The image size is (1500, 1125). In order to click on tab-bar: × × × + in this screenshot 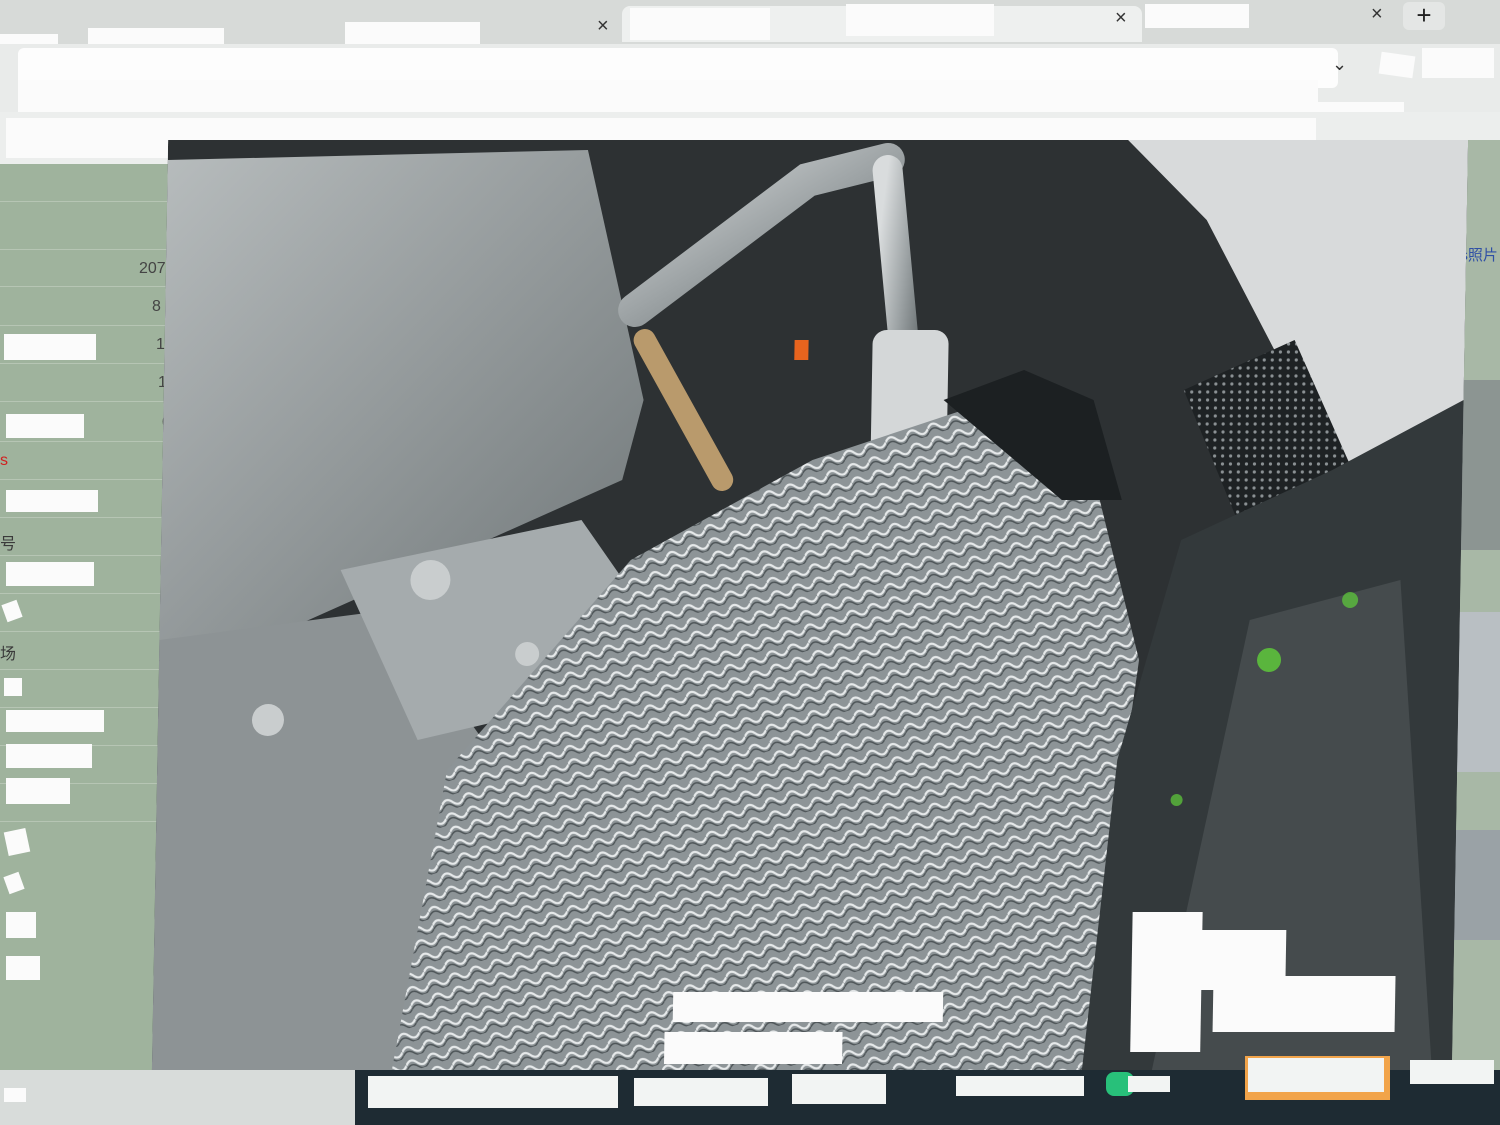, I will do `click(750, 28)`.